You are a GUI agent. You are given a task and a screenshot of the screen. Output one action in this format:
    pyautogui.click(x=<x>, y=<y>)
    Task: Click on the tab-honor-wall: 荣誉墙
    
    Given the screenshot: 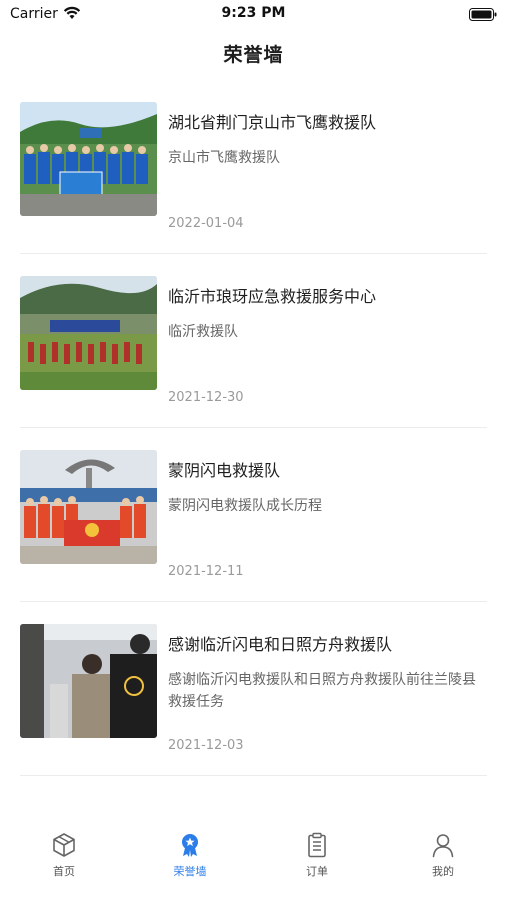 What is the action you would take?
    pyautogui.click(x=190, y=862)
    